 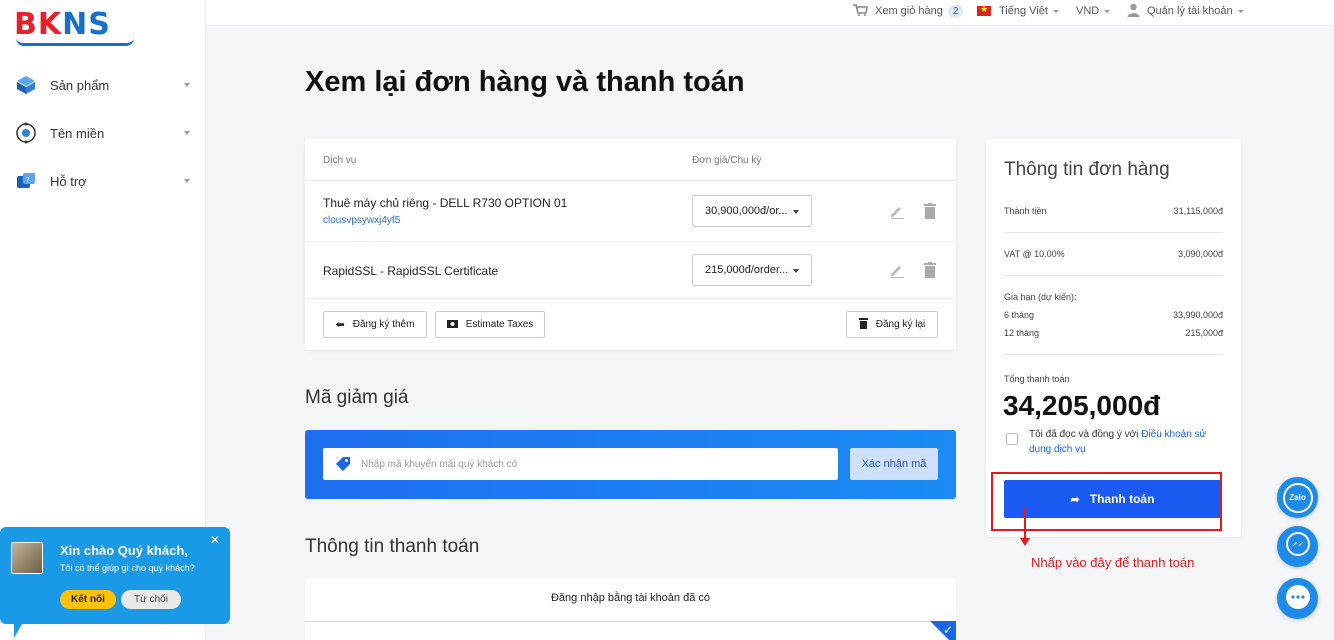 I want to click on total-value: 34,205,000đ, so click(x=1082, y=405).